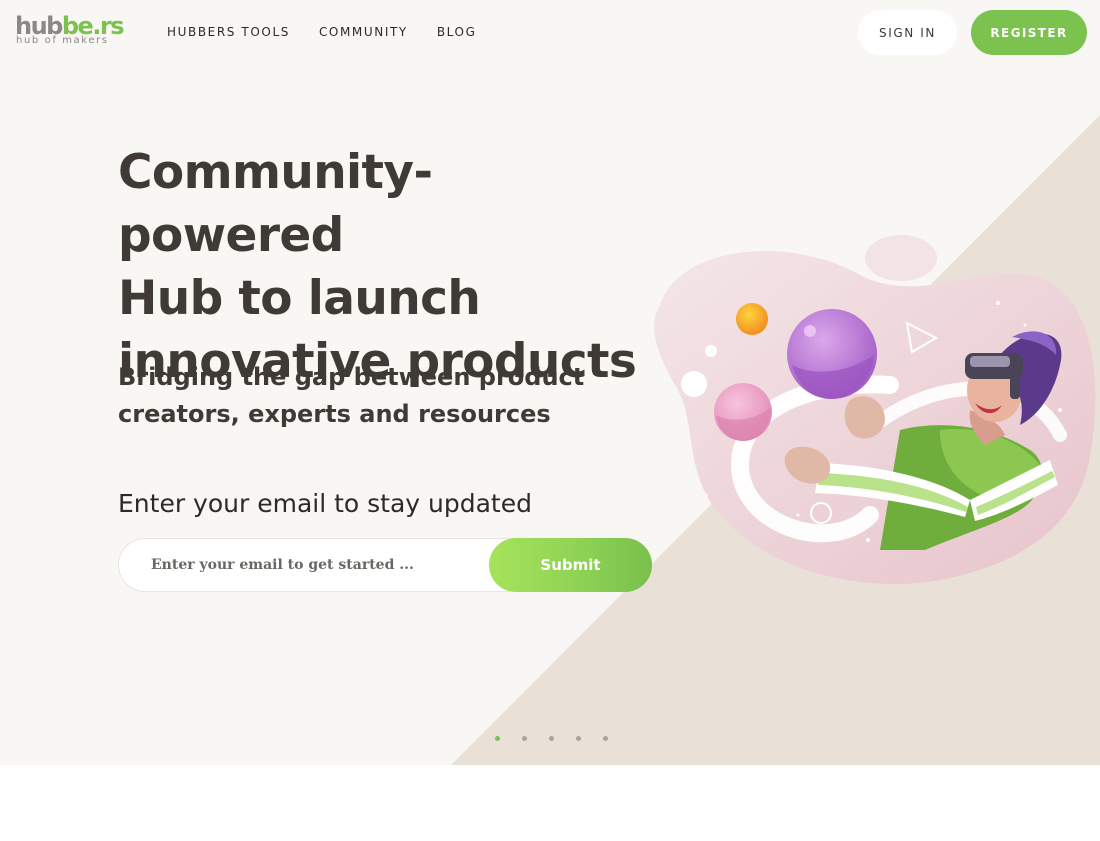  I want to click on carousel-indicators, so click(562, 738).